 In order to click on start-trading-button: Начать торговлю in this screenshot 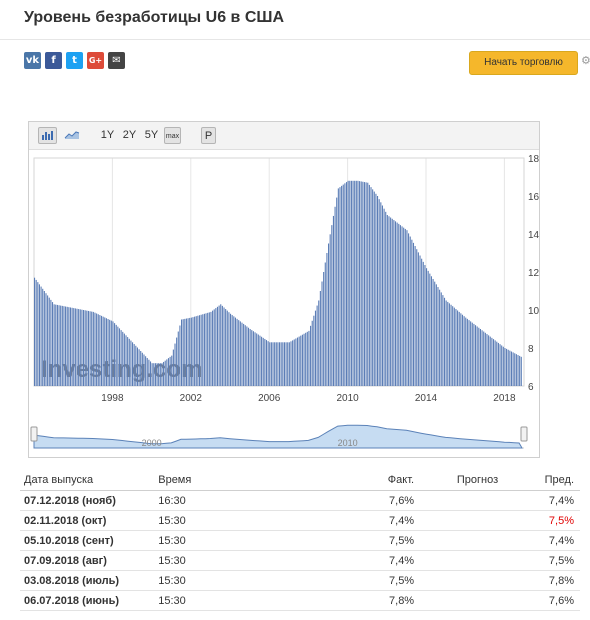, I will do `click(523, 63)`.